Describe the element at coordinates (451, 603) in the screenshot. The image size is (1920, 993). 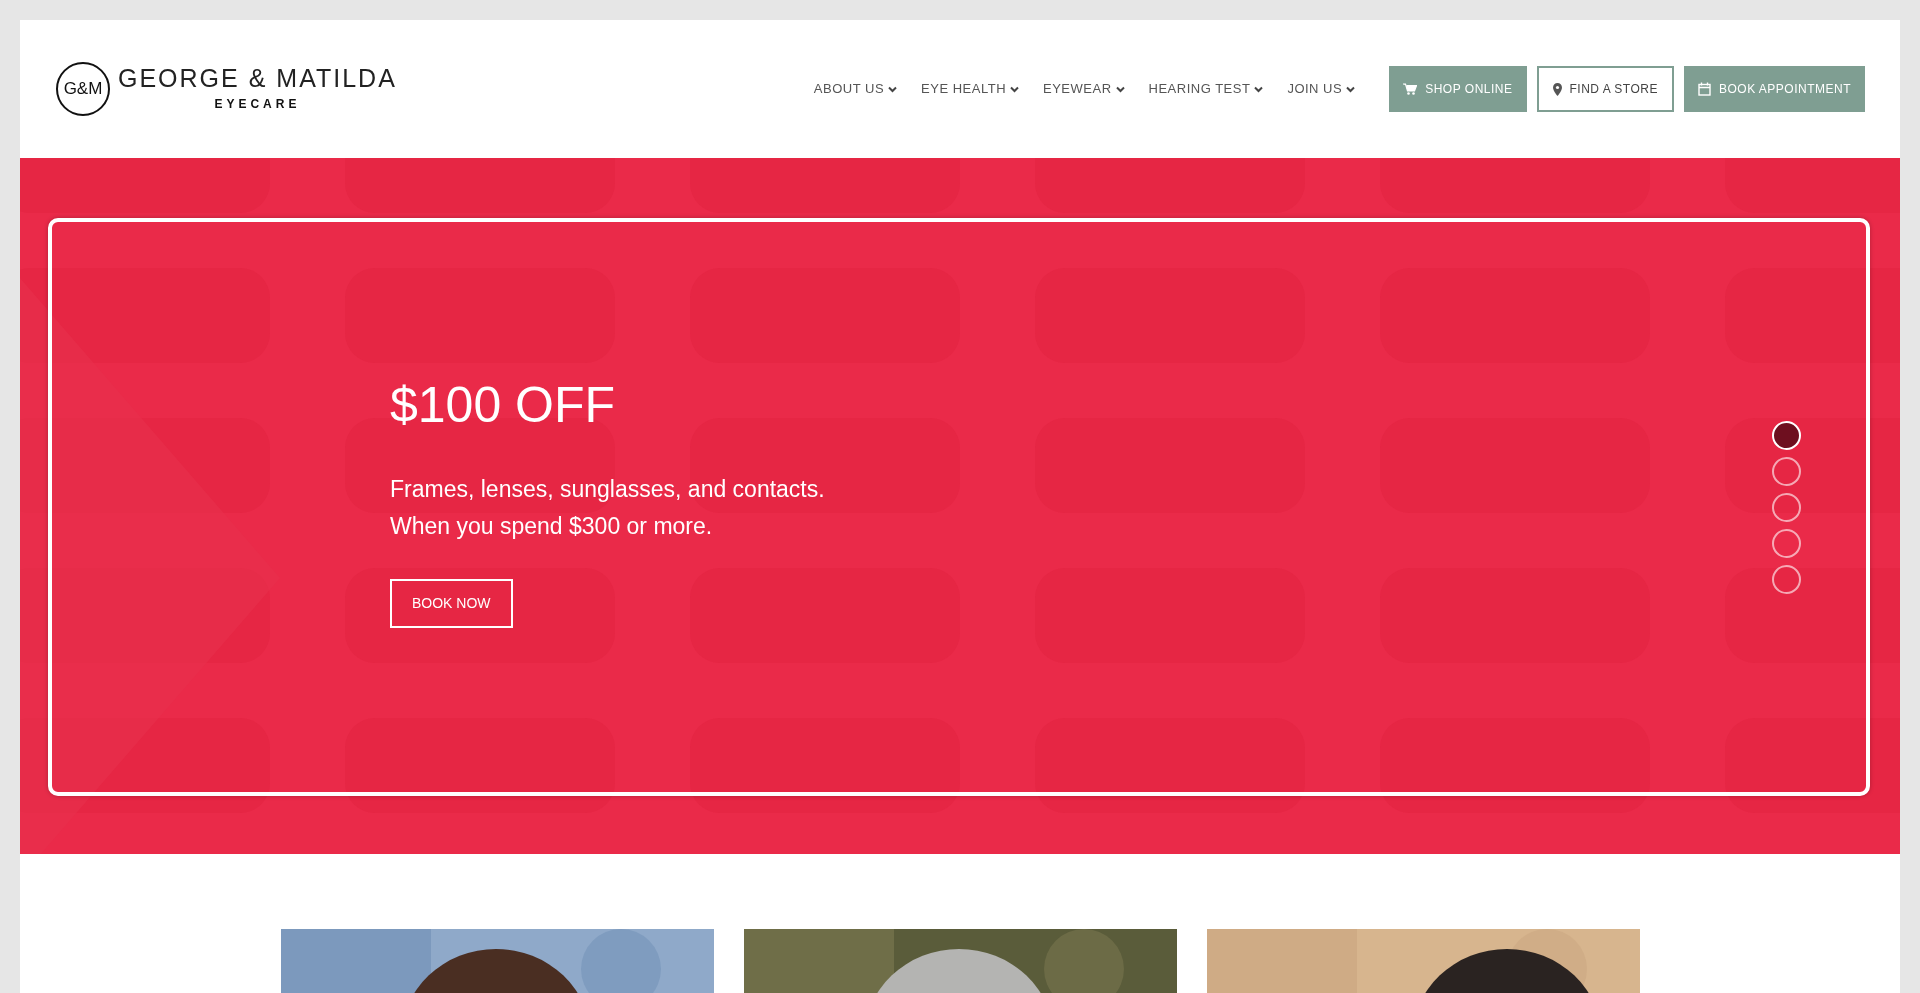
I see `book-now-button: BOOK NOW` at that location.